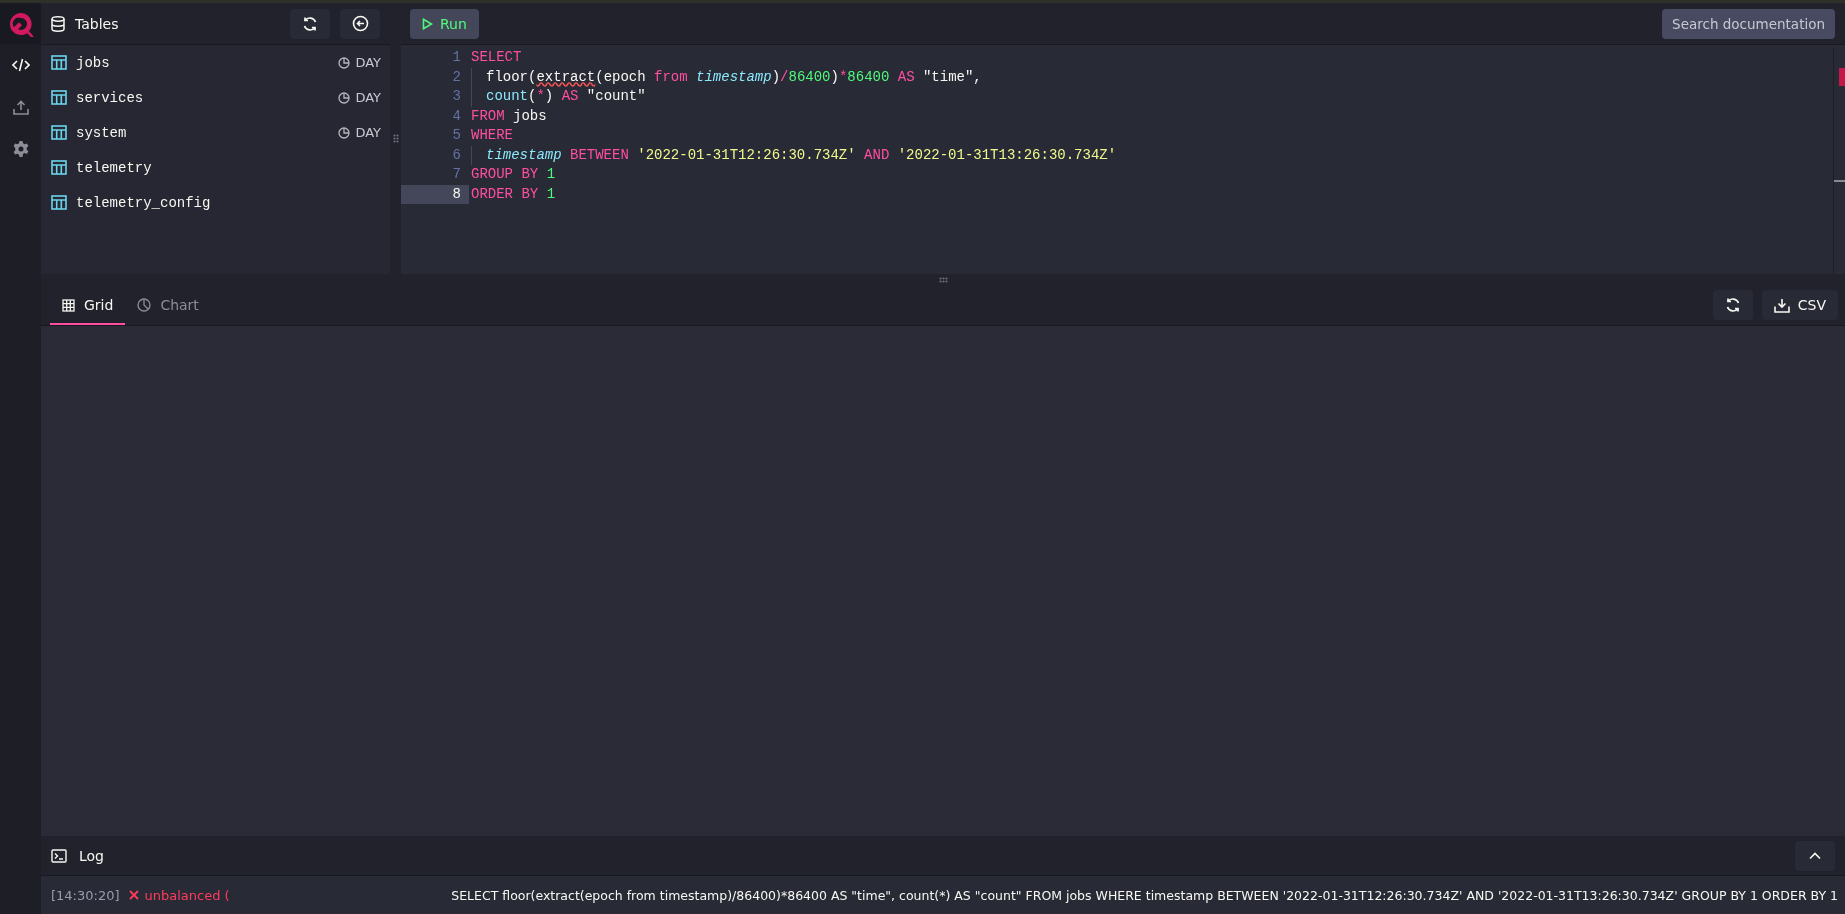  I want to click on code-icon, so click(20, 65).